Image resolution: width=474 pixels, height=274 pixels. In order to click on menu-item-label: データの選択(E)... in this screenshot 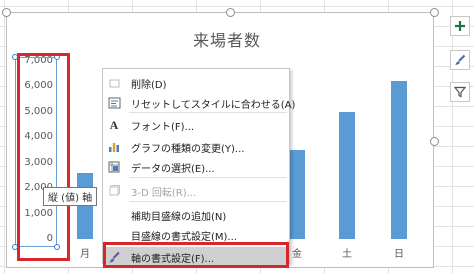, I will do `click(173, 169)`.